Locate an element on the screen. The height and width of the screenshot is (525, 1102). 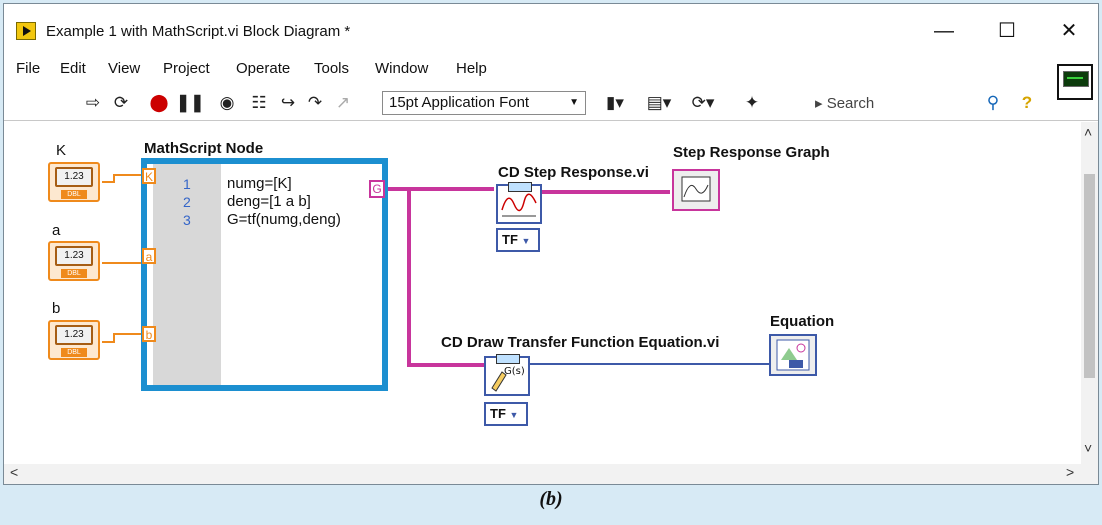
step-response-icon is located at coordinates (519, 205).